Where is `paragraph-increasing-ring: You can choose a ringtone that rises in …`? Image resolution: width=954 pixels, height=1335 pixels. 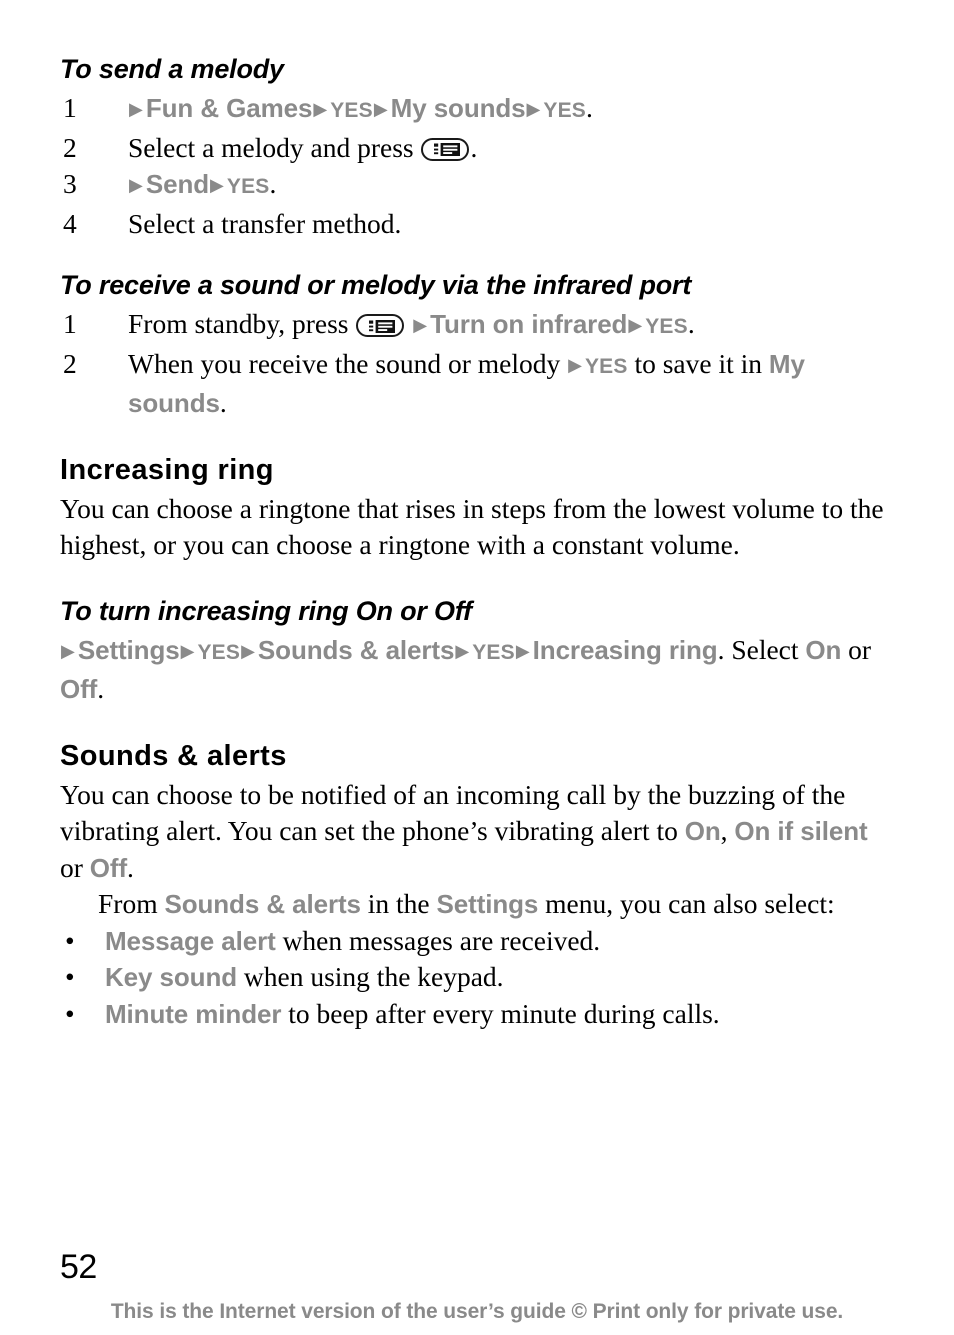
paragraph-increasing-ring: You can choose a ringtone that rises in … is located at coordinates (472, 526).